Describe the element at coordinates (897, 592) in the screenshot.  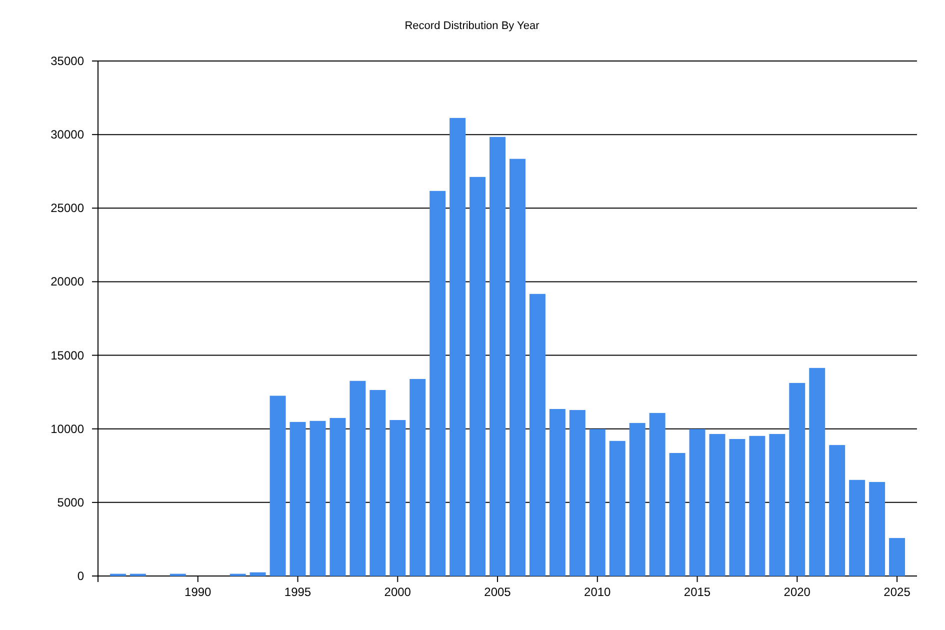
I see `axis-tick-label: 2025` at that location.